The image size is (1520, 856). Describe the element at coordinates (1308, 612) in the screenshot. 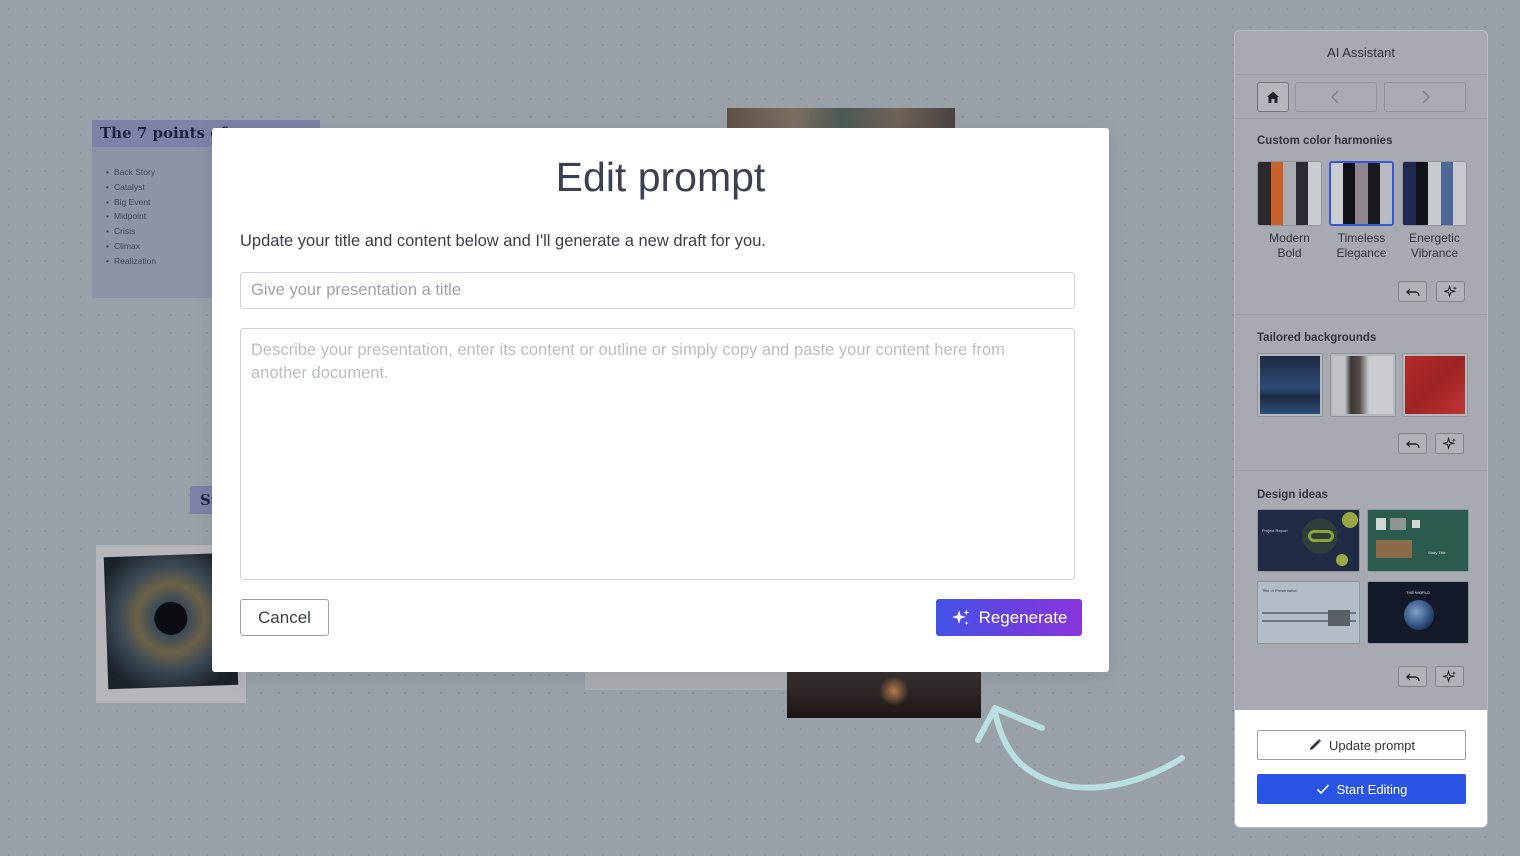

I see `design-thumb-title-of-presentation: Title of Presentation` at that location.